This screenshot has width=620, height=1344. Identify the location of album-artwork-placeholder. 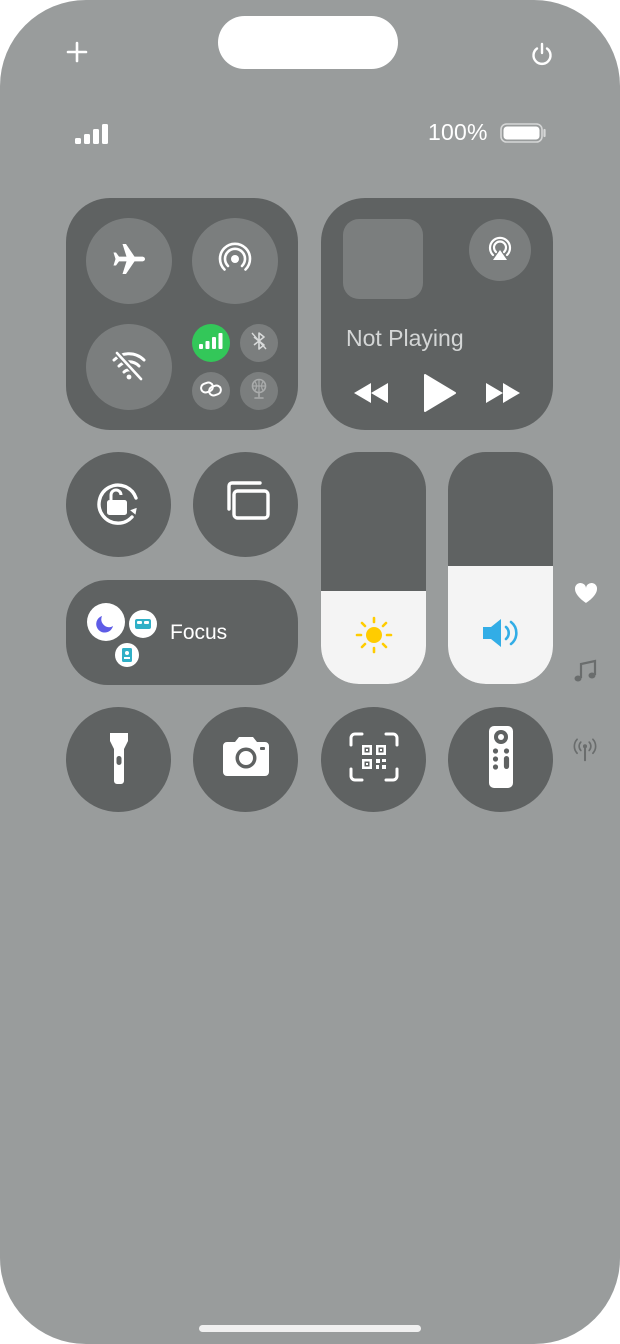
(383, 259).